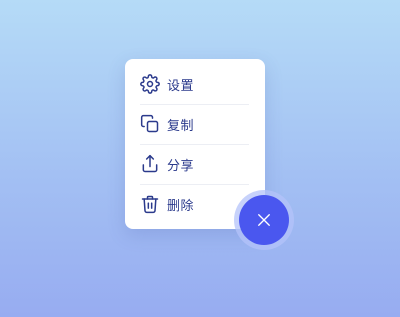 The width and height of the screenshot is (400, 317). I want to click on close-icon, so click(264, 220).